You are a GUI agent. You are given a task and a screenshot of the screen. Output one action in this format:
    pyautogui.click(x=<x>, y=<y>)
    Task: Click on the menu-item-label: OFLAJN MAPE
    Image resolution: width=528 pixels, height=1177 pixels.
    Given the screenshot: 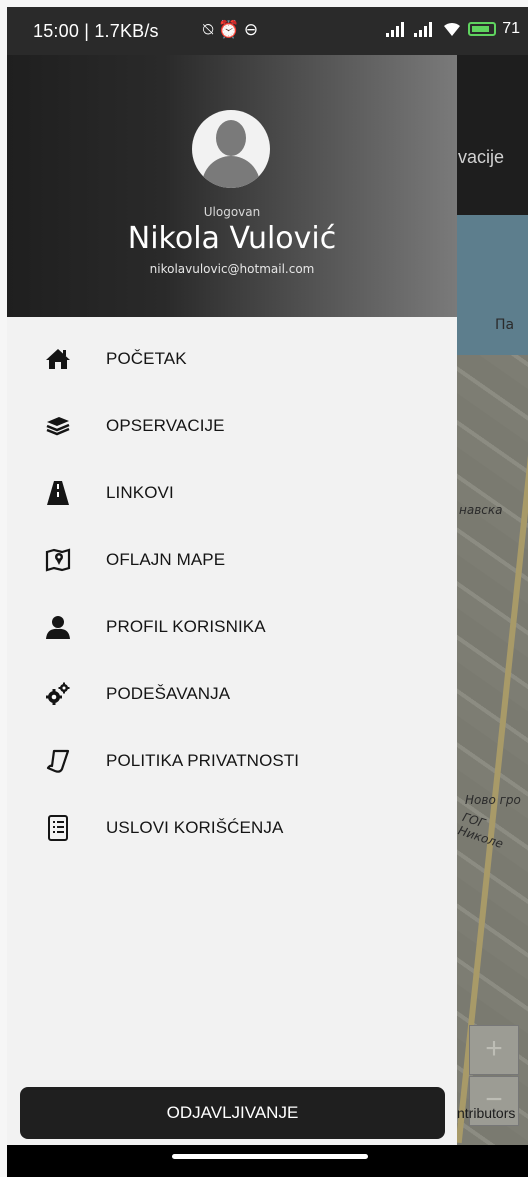 What is the action you would take?
    pyautogui.click(x=166, y=559)
    